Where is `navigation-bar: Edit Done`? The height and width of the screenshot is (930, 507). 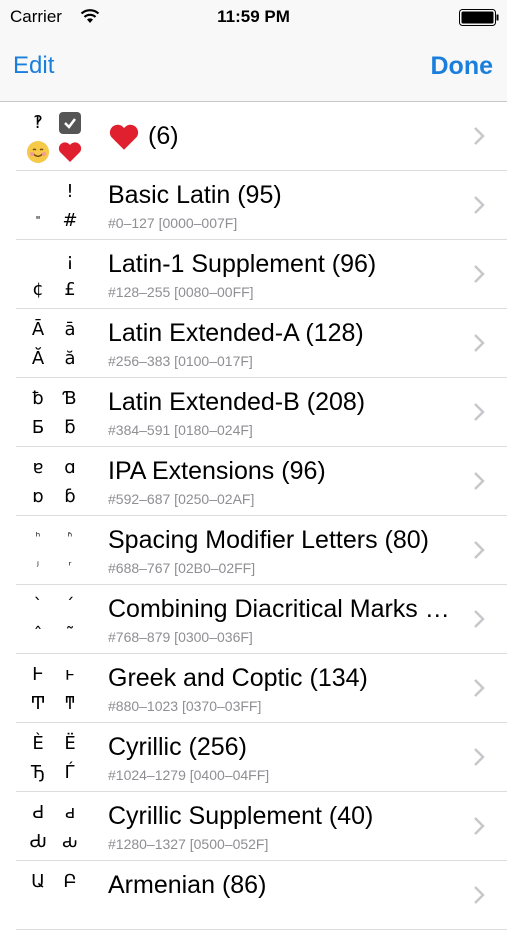 navigation-bar: Edit Done is located at coordinates (253, 69).